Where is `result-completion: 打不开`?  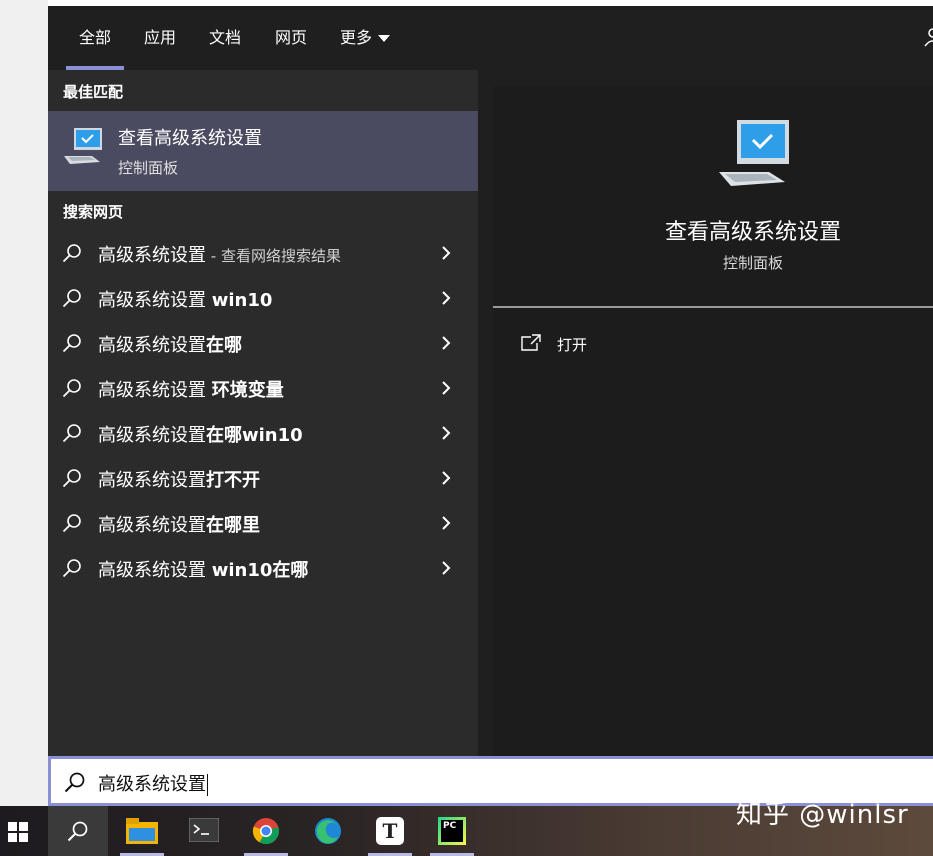 result-completion: 打不开 is located at coordinates (233, 480).